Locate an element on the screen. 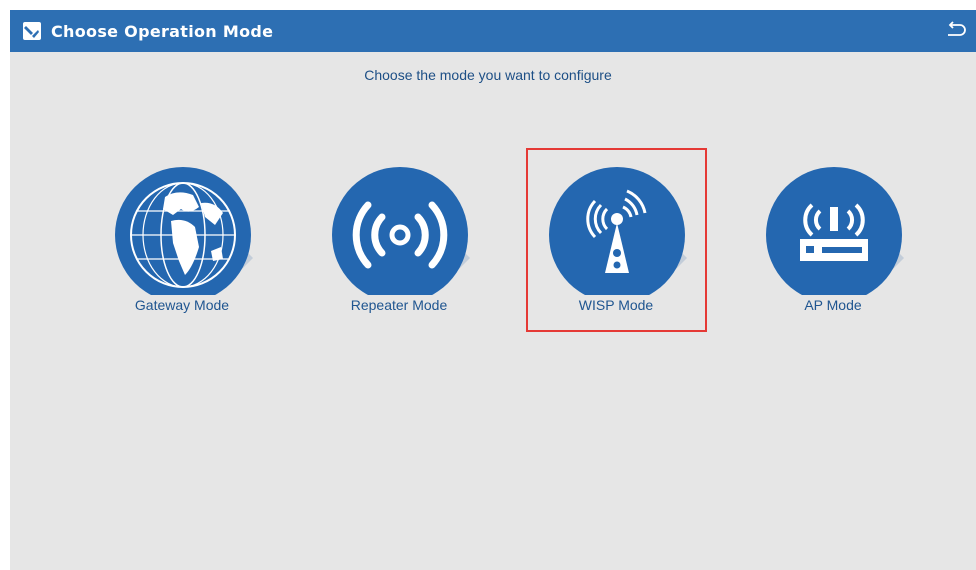  wireless-signal-icon is located at coordinates (412, 231).